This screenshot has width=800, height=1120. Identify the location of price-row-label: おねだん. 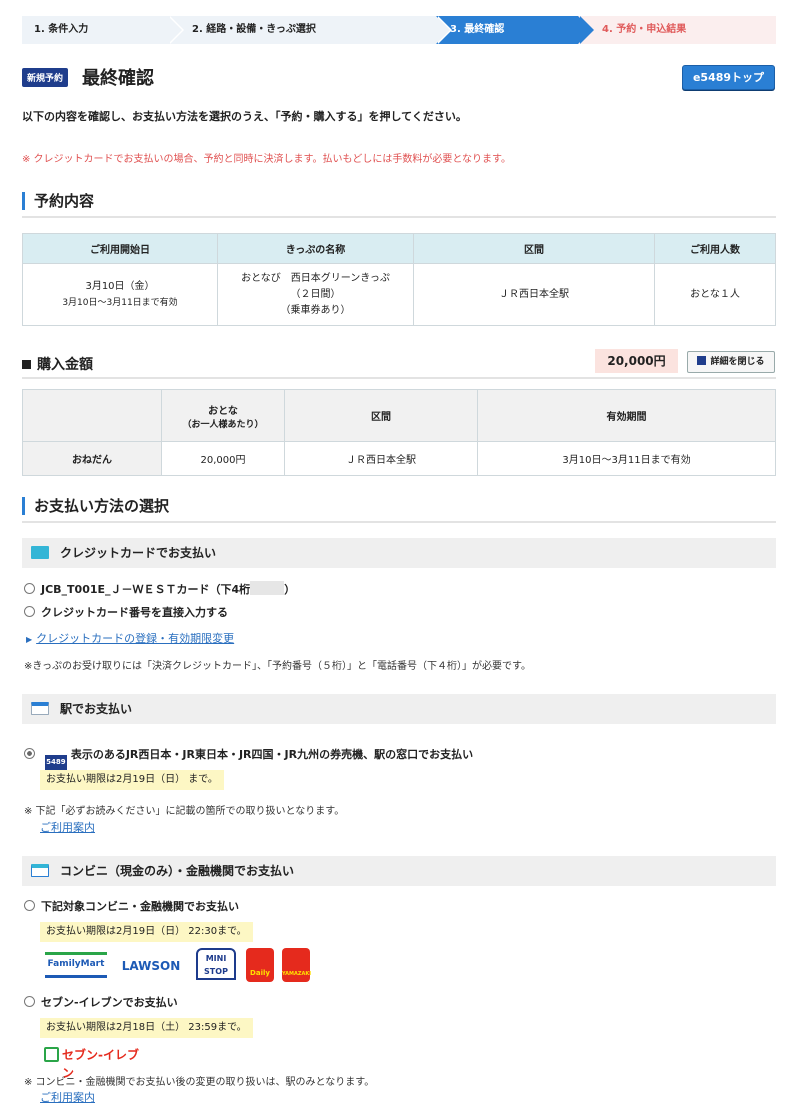
(92, 458).